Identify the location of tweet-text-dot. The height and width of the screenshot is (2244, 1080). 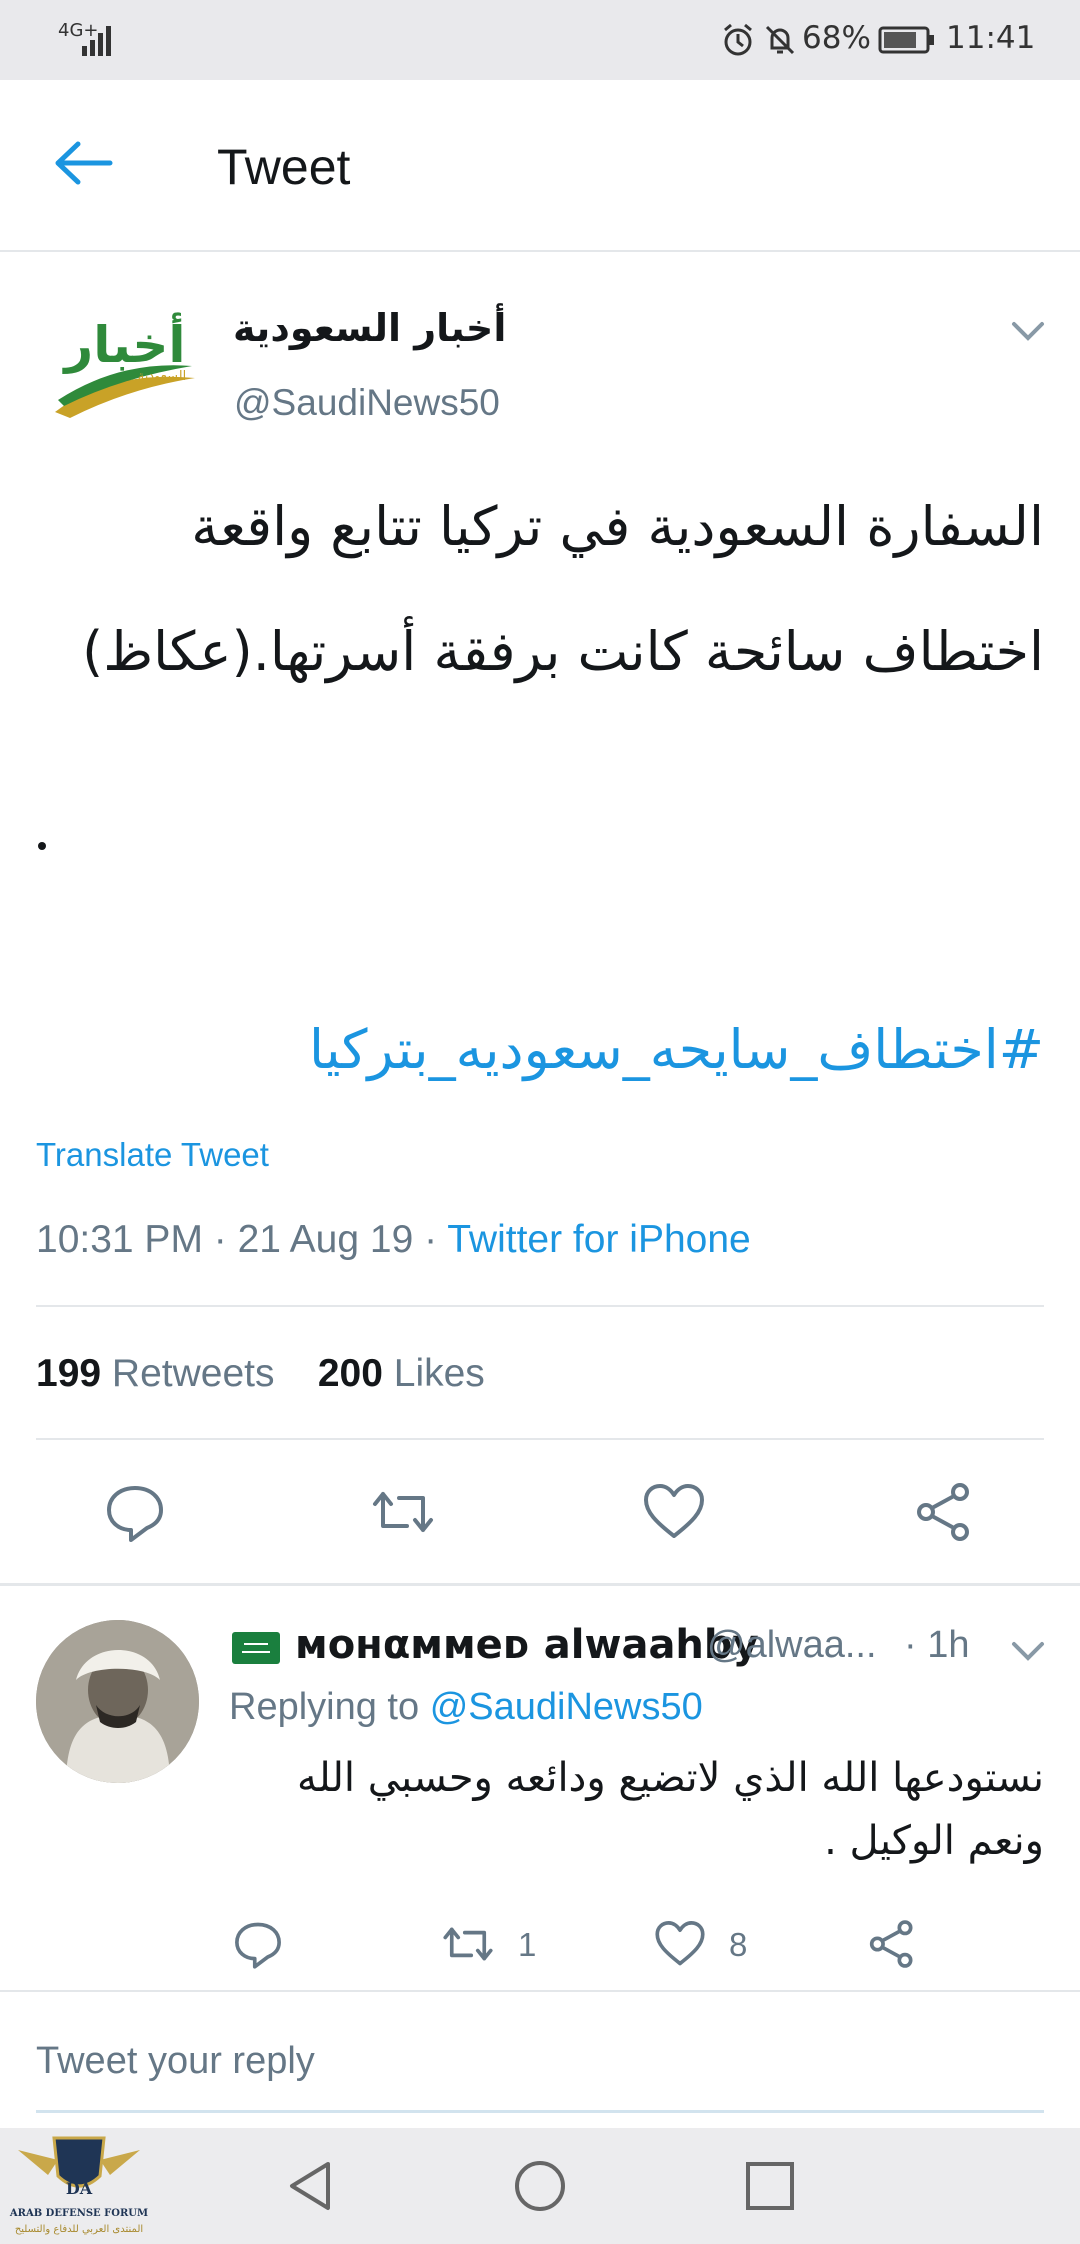
(42, 846).